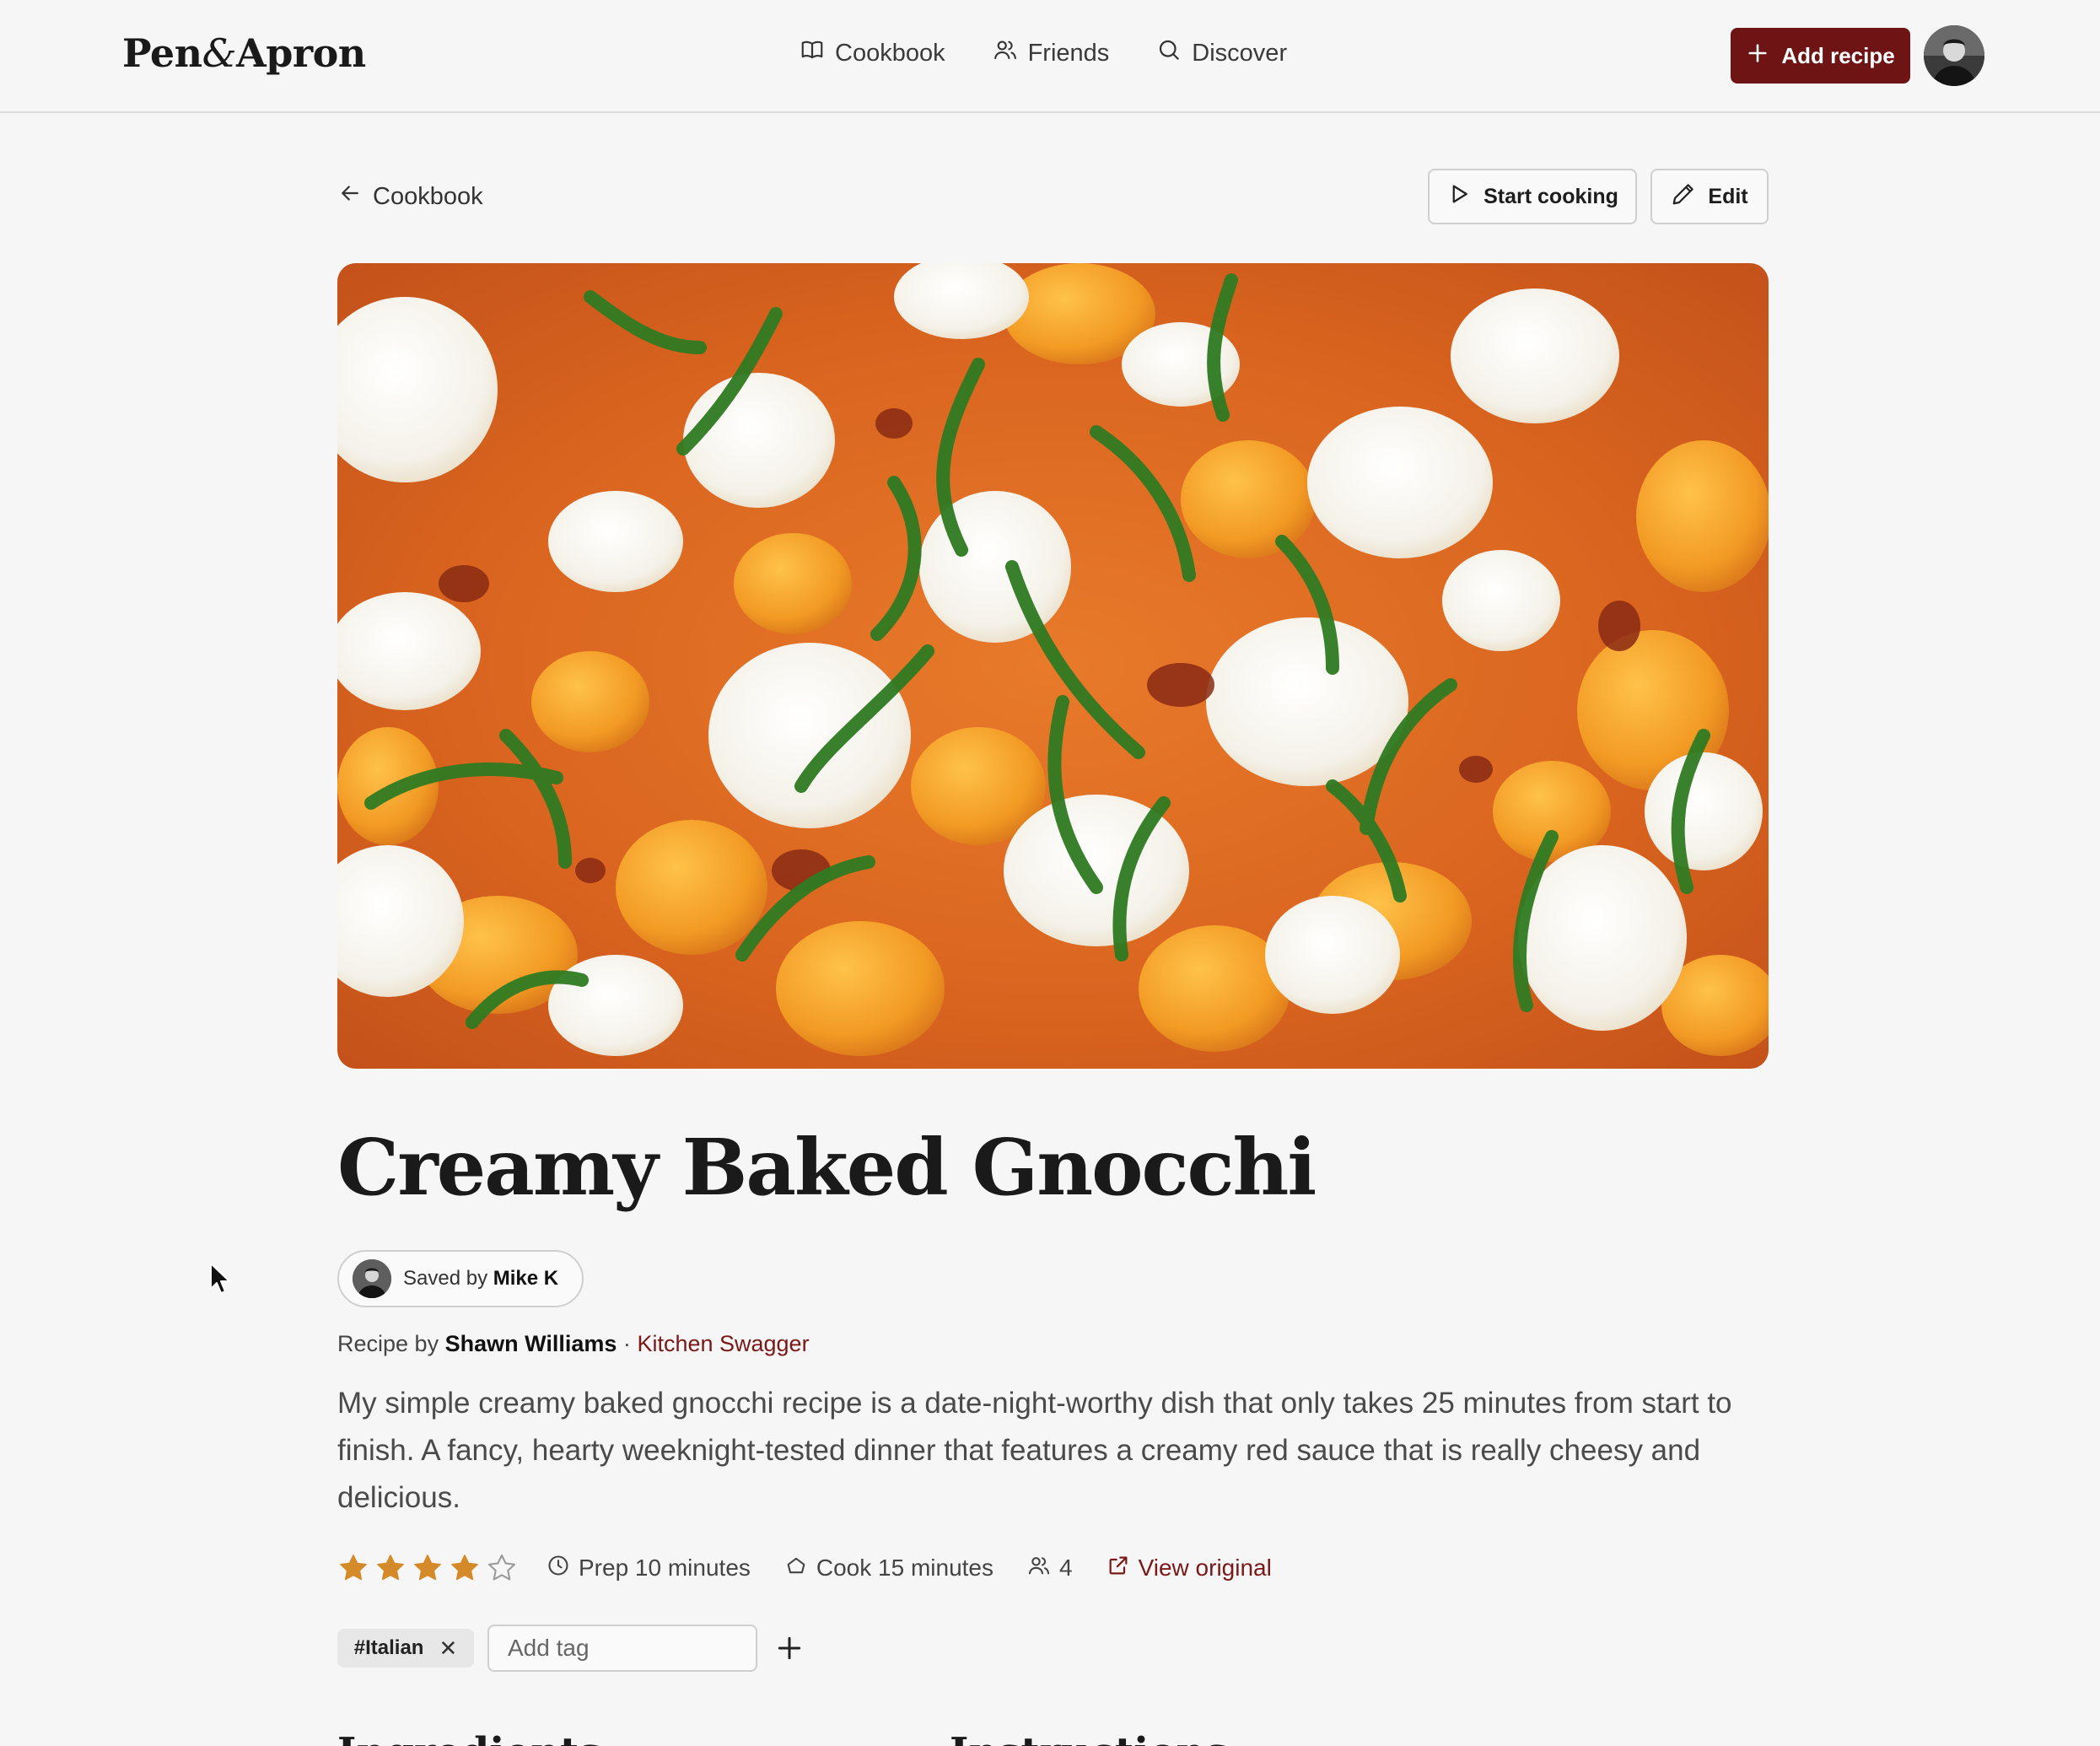 The image size is (2100, 1746). Describe the element at coordinates (445, 1278) in the screenshot. I see `saved-by-prefix: Saved by` at that location.